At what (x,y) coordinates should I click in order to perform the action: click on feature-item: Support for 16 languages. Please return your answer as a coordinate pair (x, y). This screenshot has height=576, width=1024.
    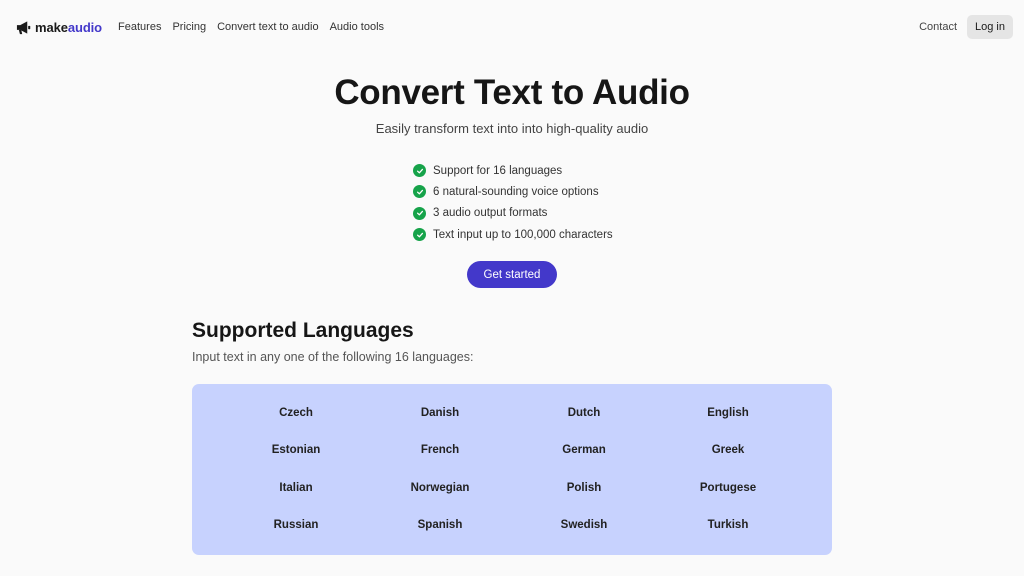
    Looking at the image, I should click on (513, 170).